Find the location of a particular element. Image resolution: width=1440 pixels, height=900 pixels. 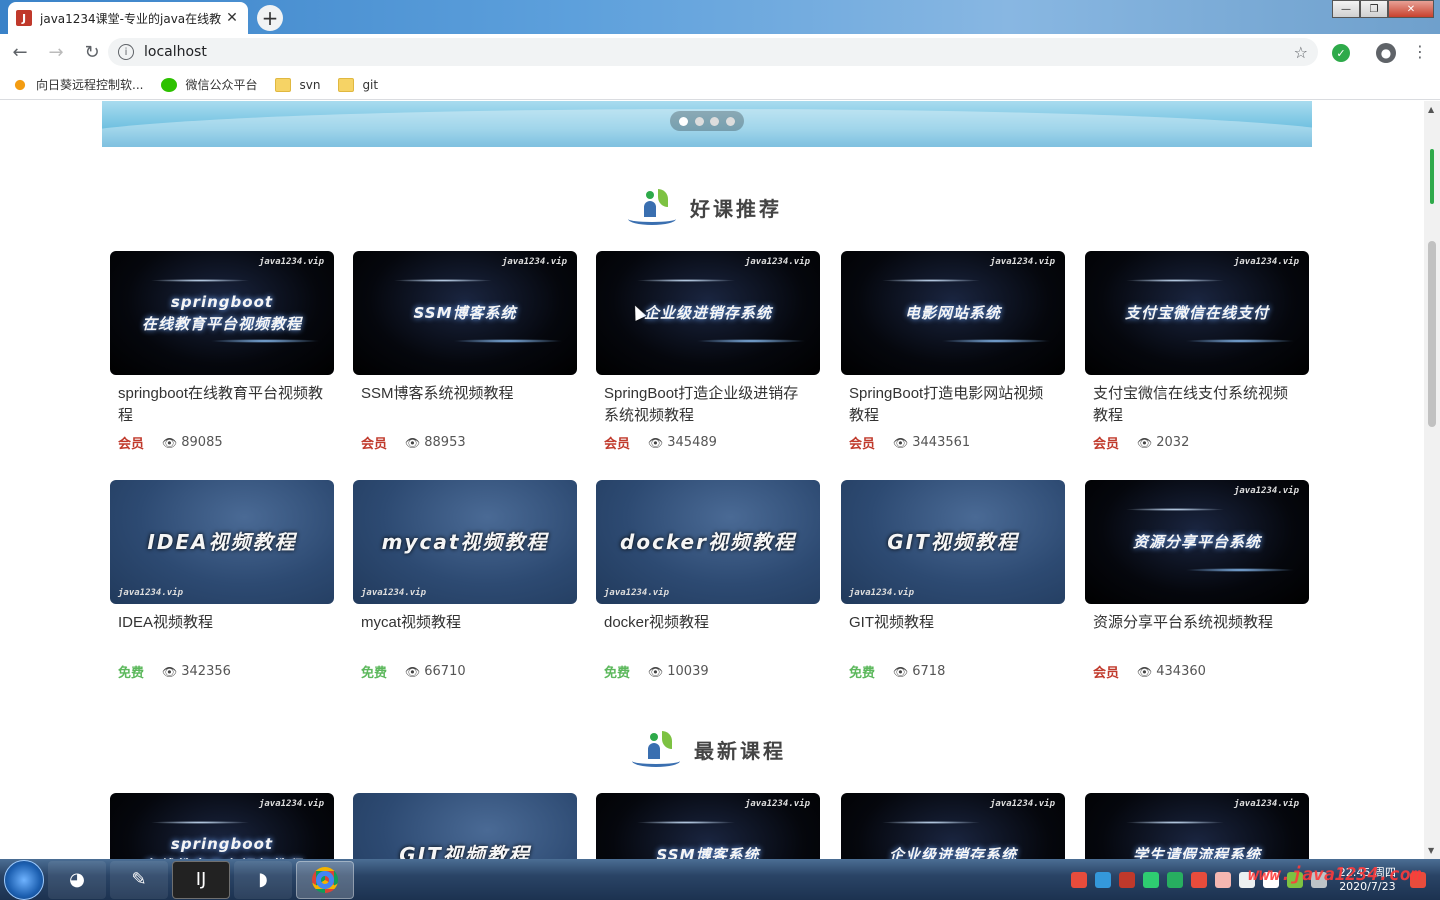

course-meta: 会员 👁 88953 is located at coordinates (465, 442).